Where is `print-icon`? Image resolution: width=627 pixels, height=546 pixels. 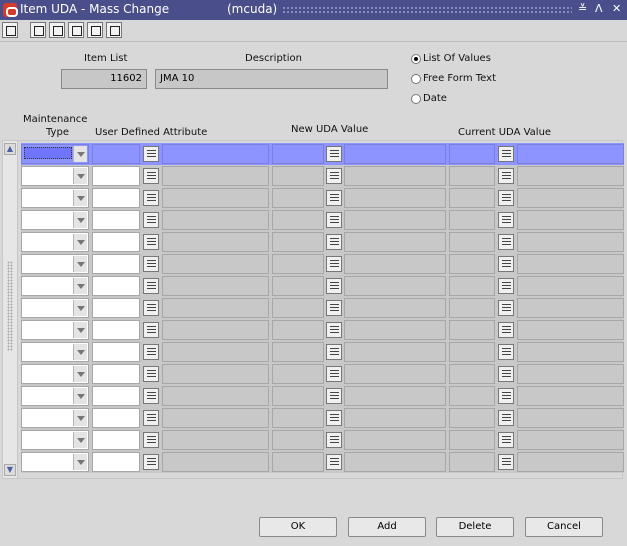
print-icon is located at coordinates (95, 30).